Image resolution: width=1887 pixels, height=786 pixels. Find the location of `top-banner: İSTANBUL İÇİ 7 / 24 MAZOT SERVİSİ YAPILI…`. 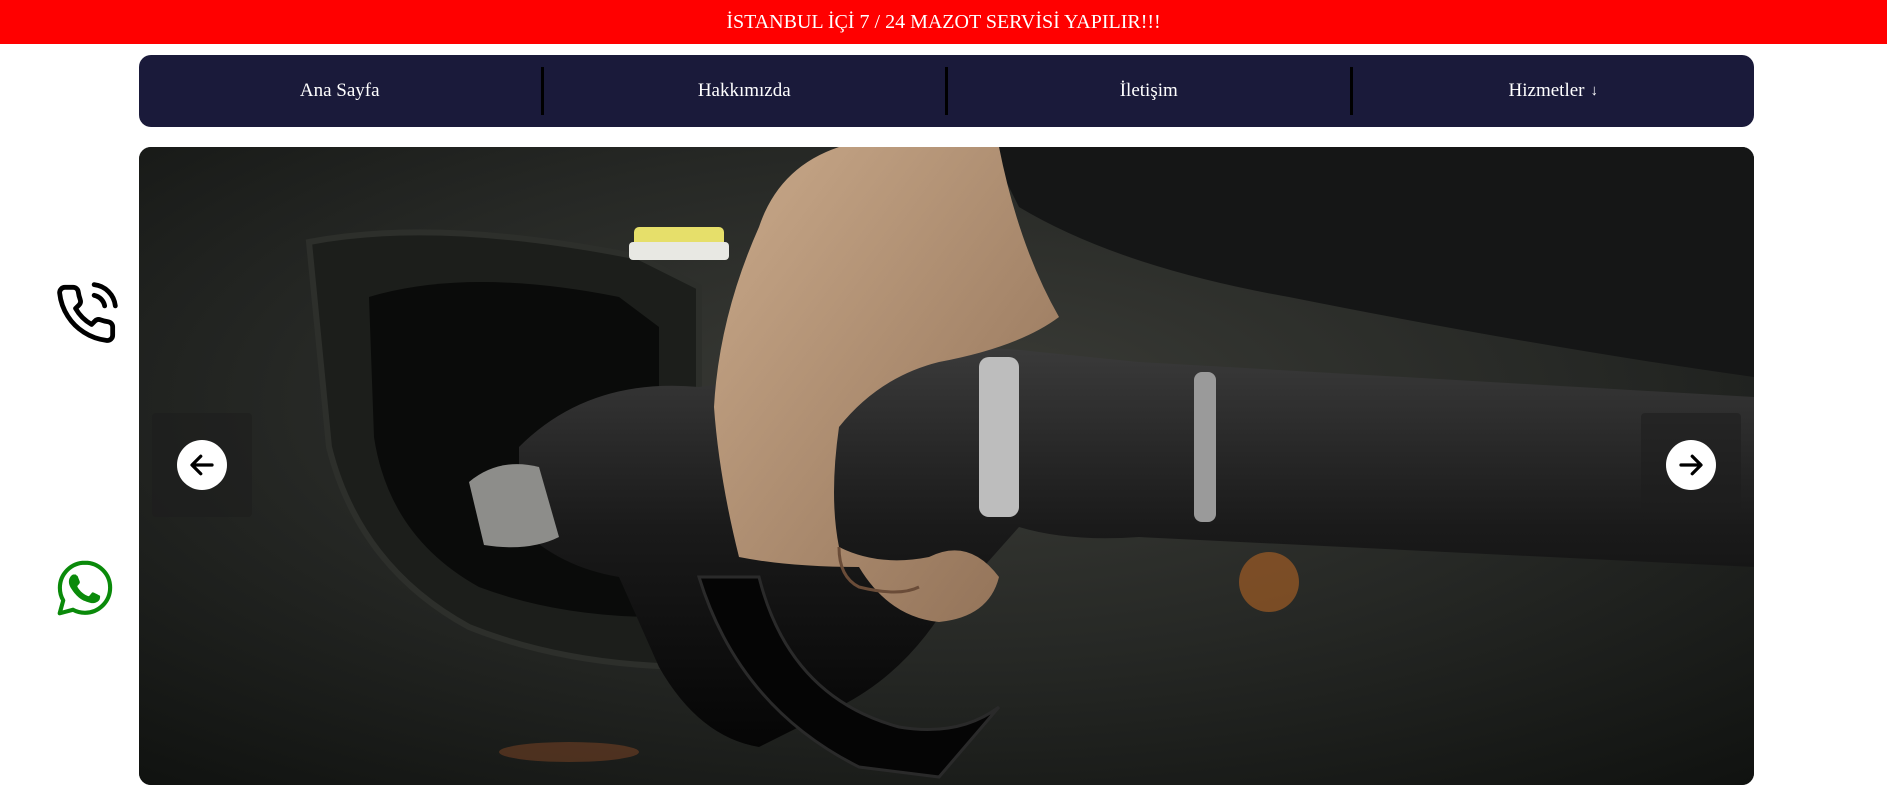

top-banner: İSTANBUL İÇİ 7 / 24 MAZOT SERVİSİ YAPILI… is located at coordinates (943, 22).